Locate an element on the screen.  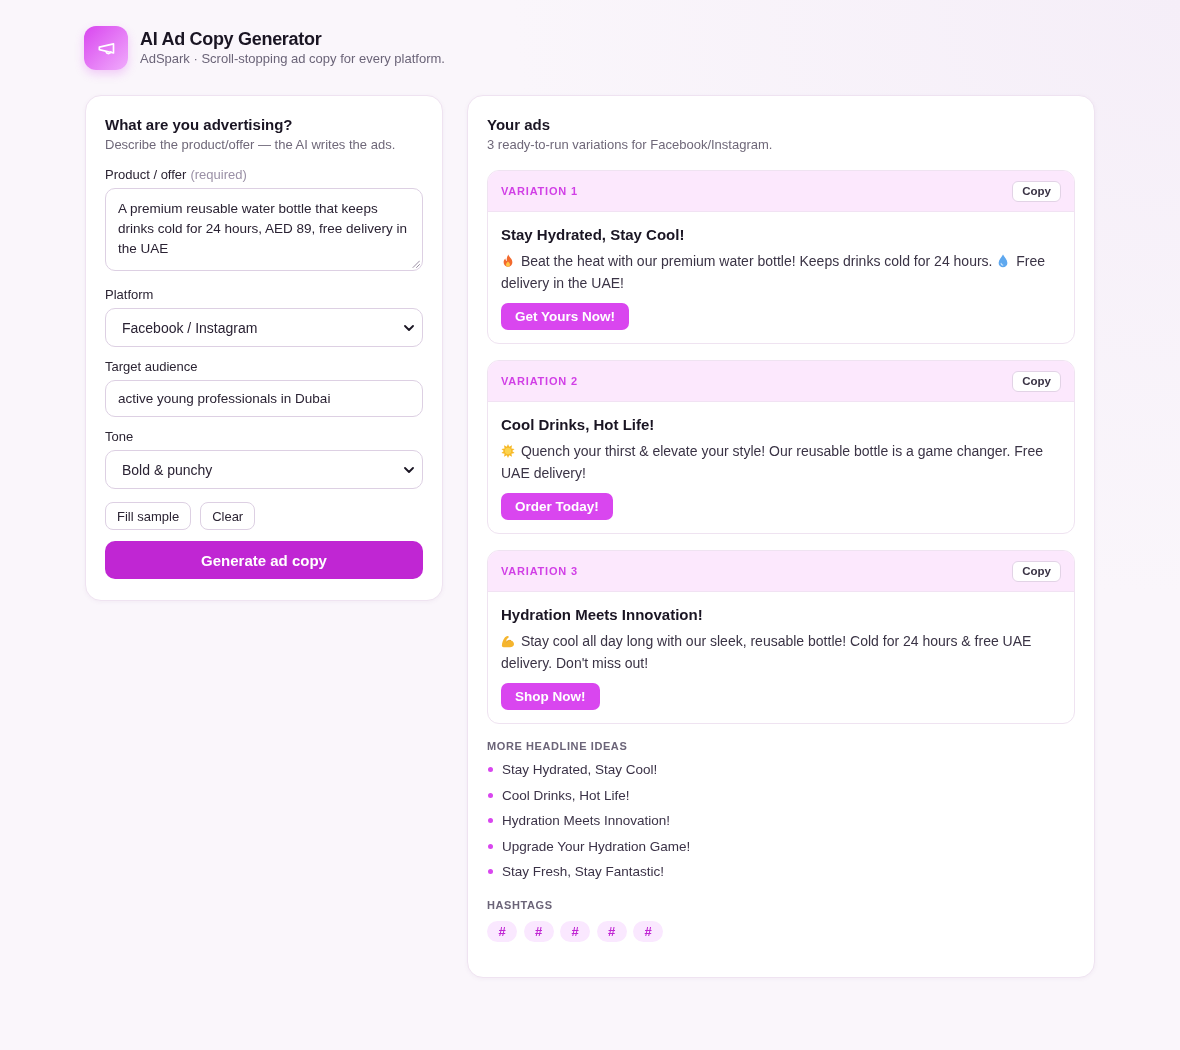
headline-idea: Upgrade Your Hydration Game! is located at coordinates (596, 846).